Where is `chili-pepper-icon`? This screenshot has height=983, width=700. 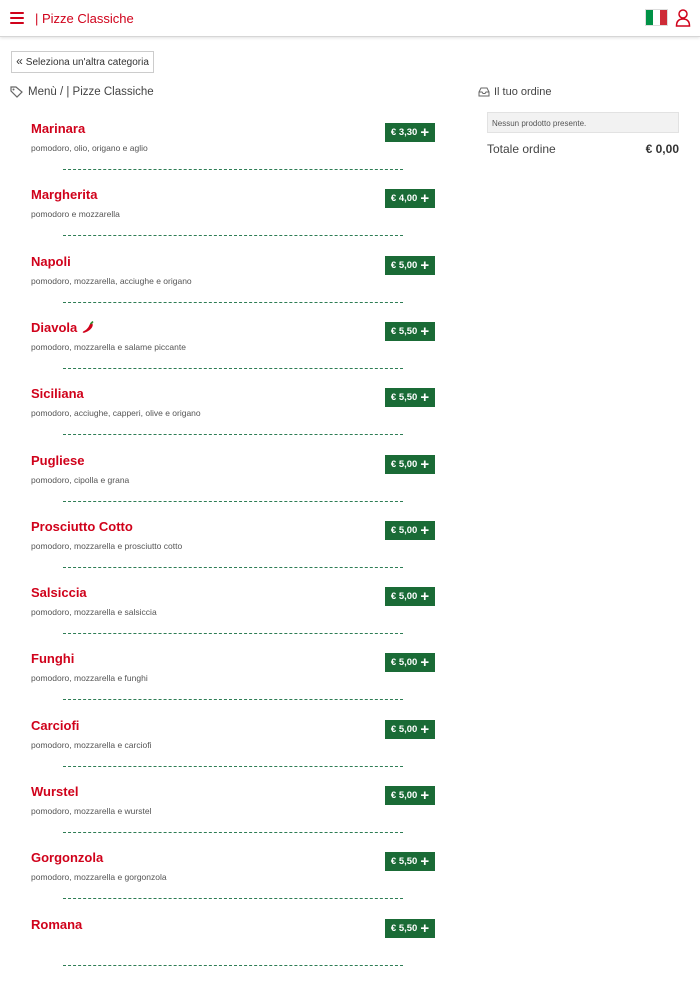 chili-pepper-icon is located at coordinates (88, 327).